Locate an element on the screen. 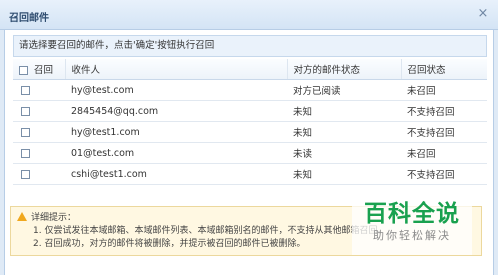 The image size is (498, 275). instruction-text: 请选择要召回的邮件，点击'确定'按钮执行召回 is located at coordinates (250, 46).